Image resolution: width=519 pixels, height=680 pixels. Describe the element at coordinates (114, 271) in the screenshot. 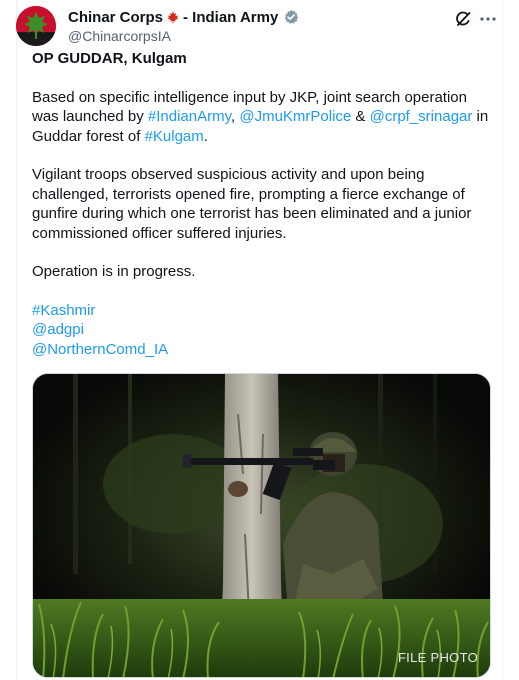

I see `post-paragraph-3: Operation is in progress.` at that location.